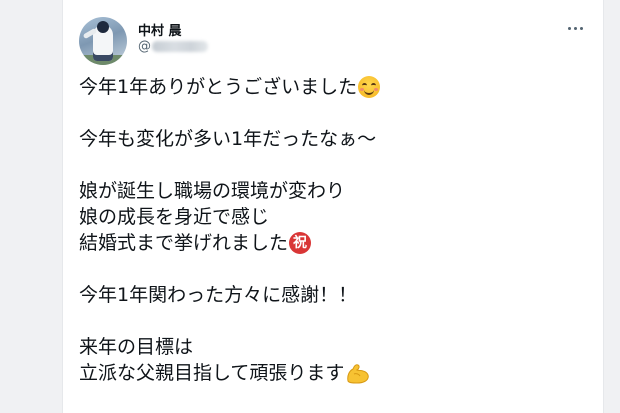  I want to click on tweet-line: 今年1年ありがとうございました, so click(333, 87).